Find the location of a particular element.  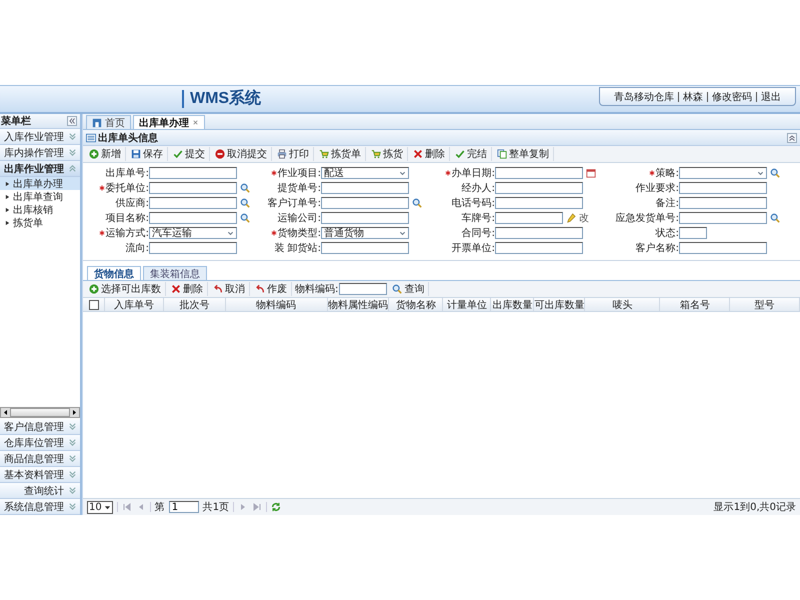

menu-item: 拣货单 is located at coordinates (40, 222).